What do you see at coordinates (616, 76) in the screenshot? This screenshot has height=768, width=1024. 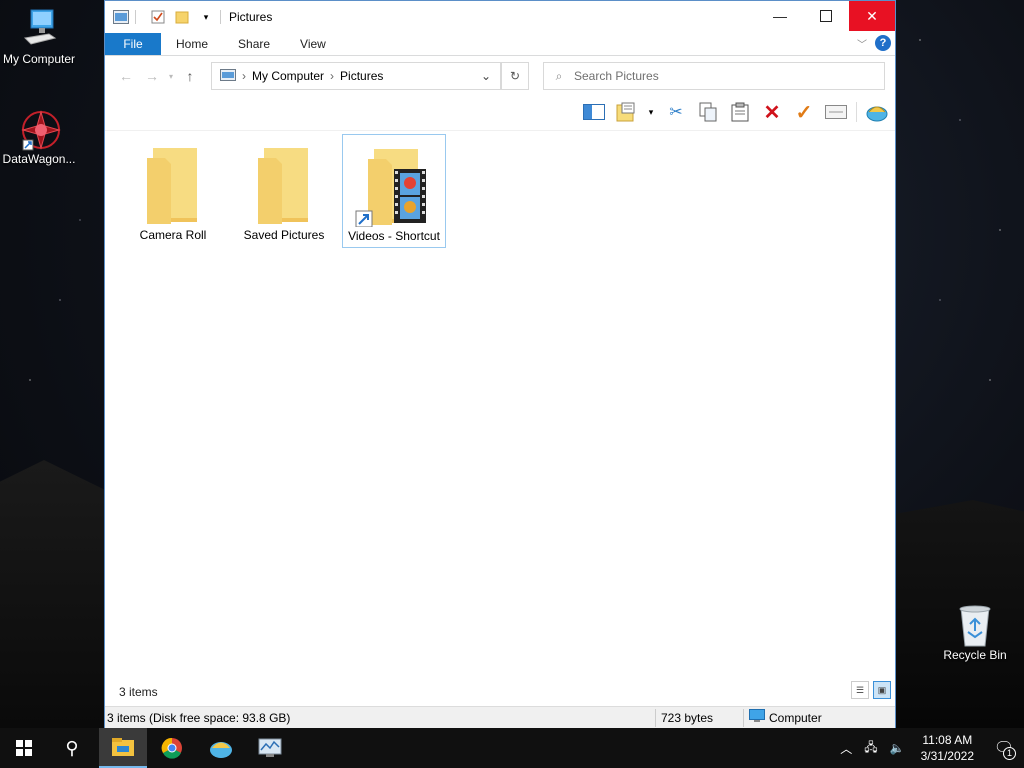 I see `search-placeholder: Search Pictures` at bounding box center [616, 76].